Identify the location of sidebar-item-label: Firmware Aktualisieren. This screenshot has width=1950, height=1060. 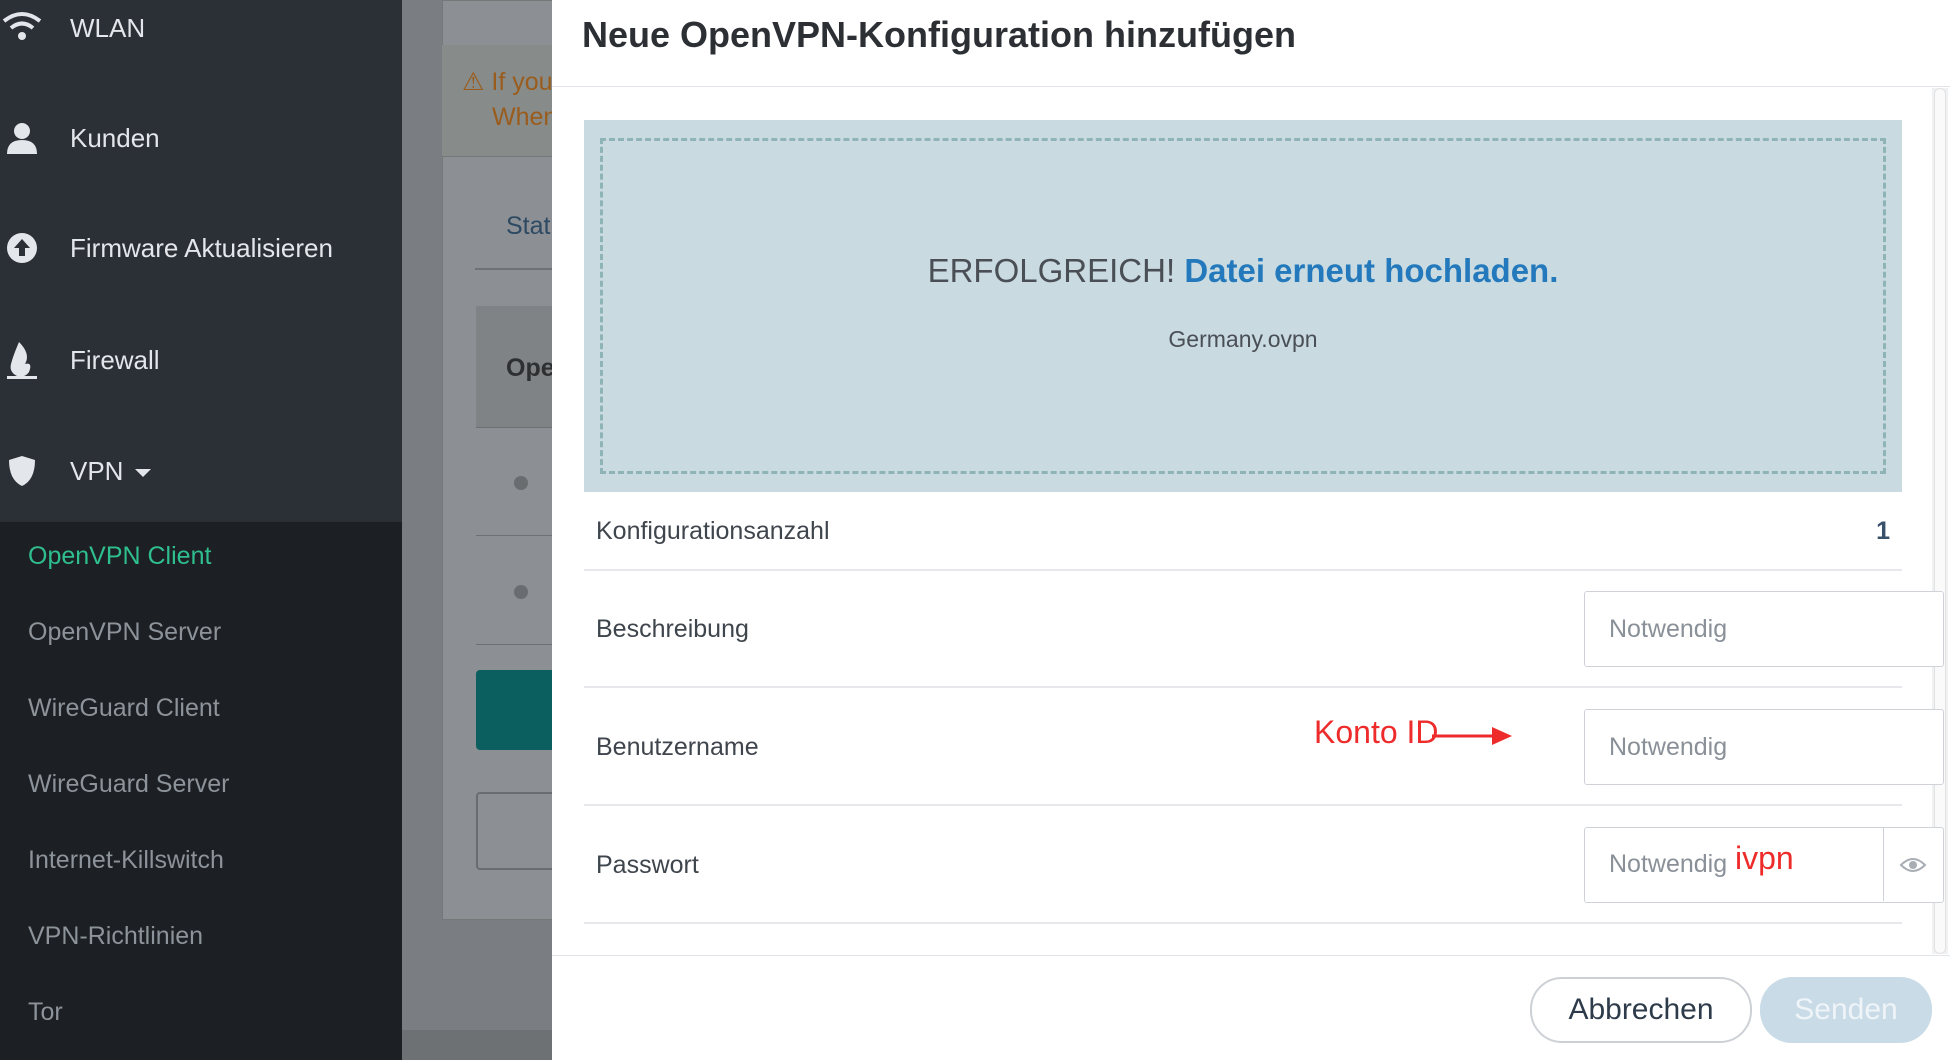
(201, 247).